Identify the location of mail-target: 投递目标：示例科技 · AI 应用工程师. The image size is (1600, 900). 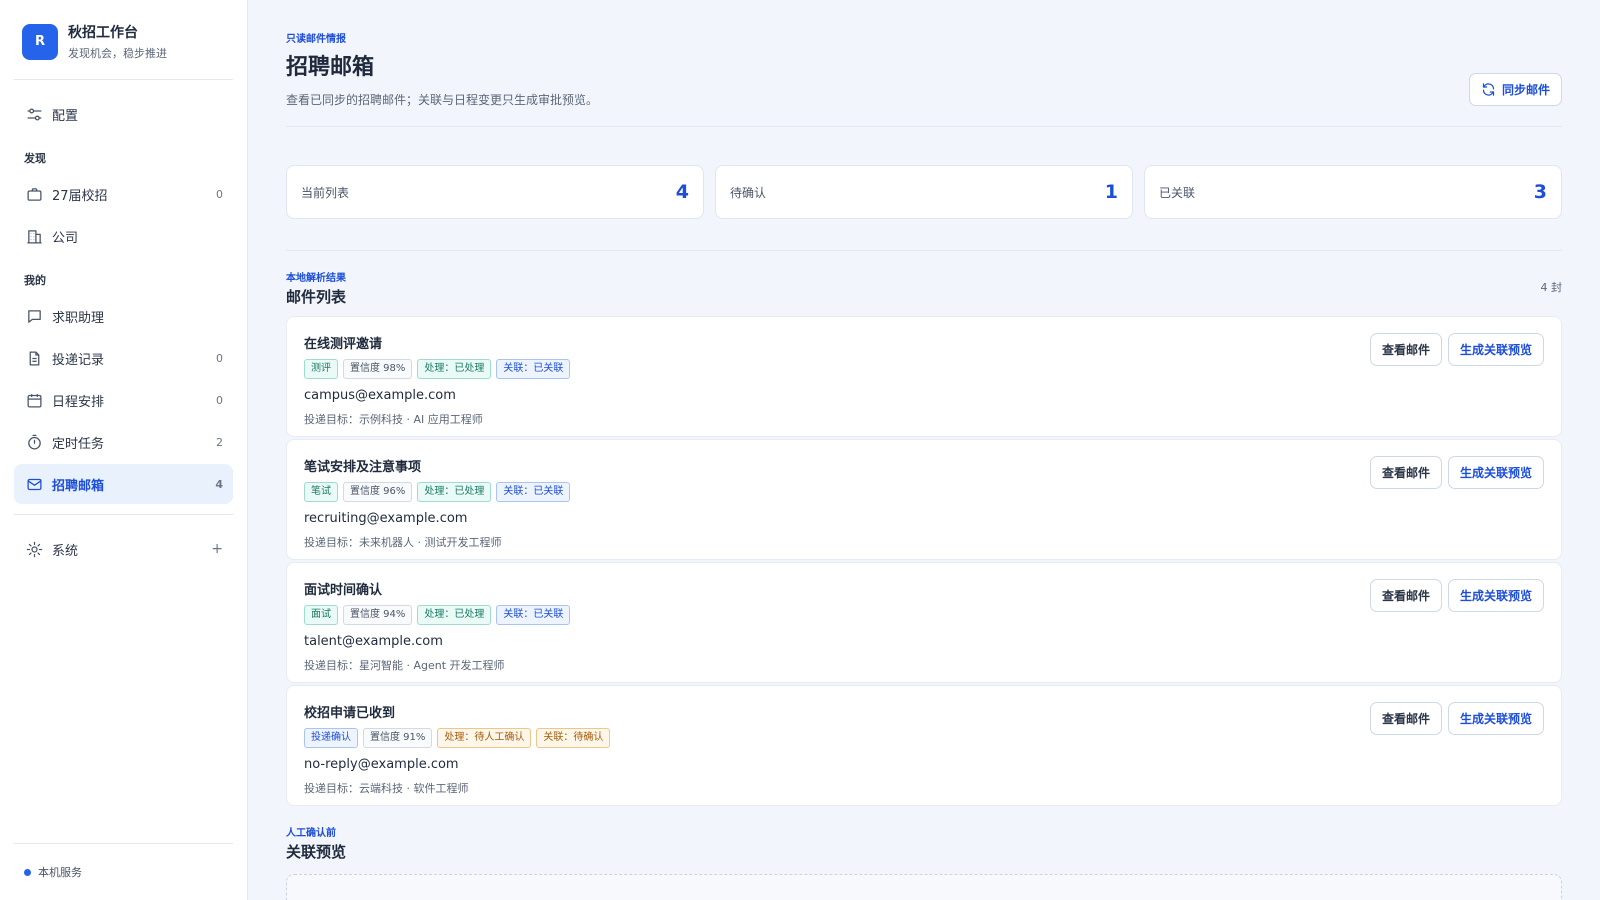
(393, 419).